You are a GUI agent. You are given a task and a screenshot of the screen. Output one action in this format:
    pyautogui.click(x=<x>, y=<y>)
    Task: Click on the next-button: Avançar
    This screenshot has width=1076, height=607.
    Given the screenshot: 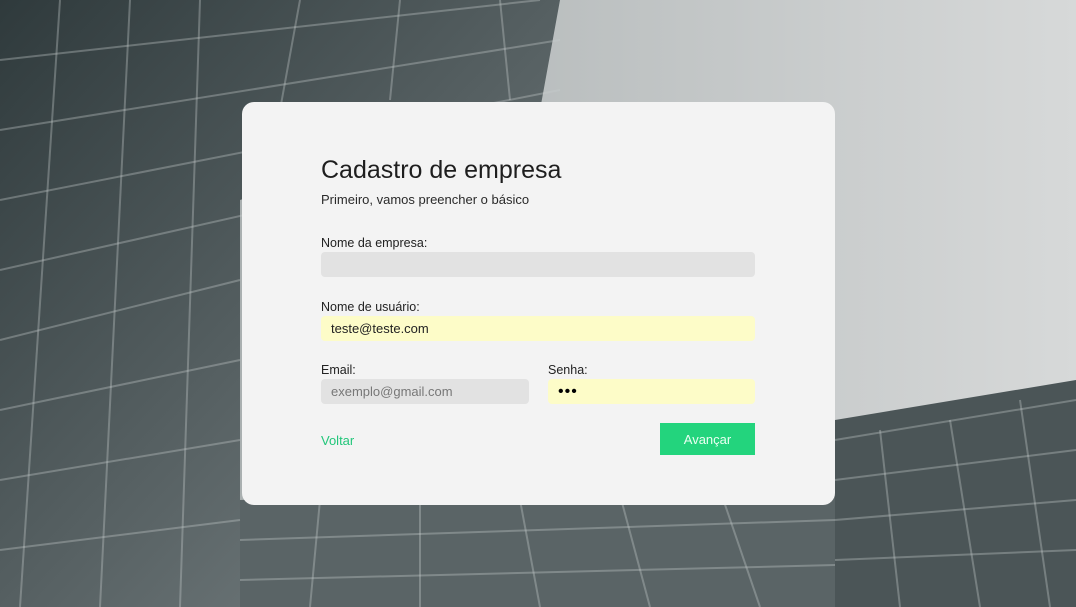 What is the action you would take?
    pyautogui.click(x=707, y=439)
    